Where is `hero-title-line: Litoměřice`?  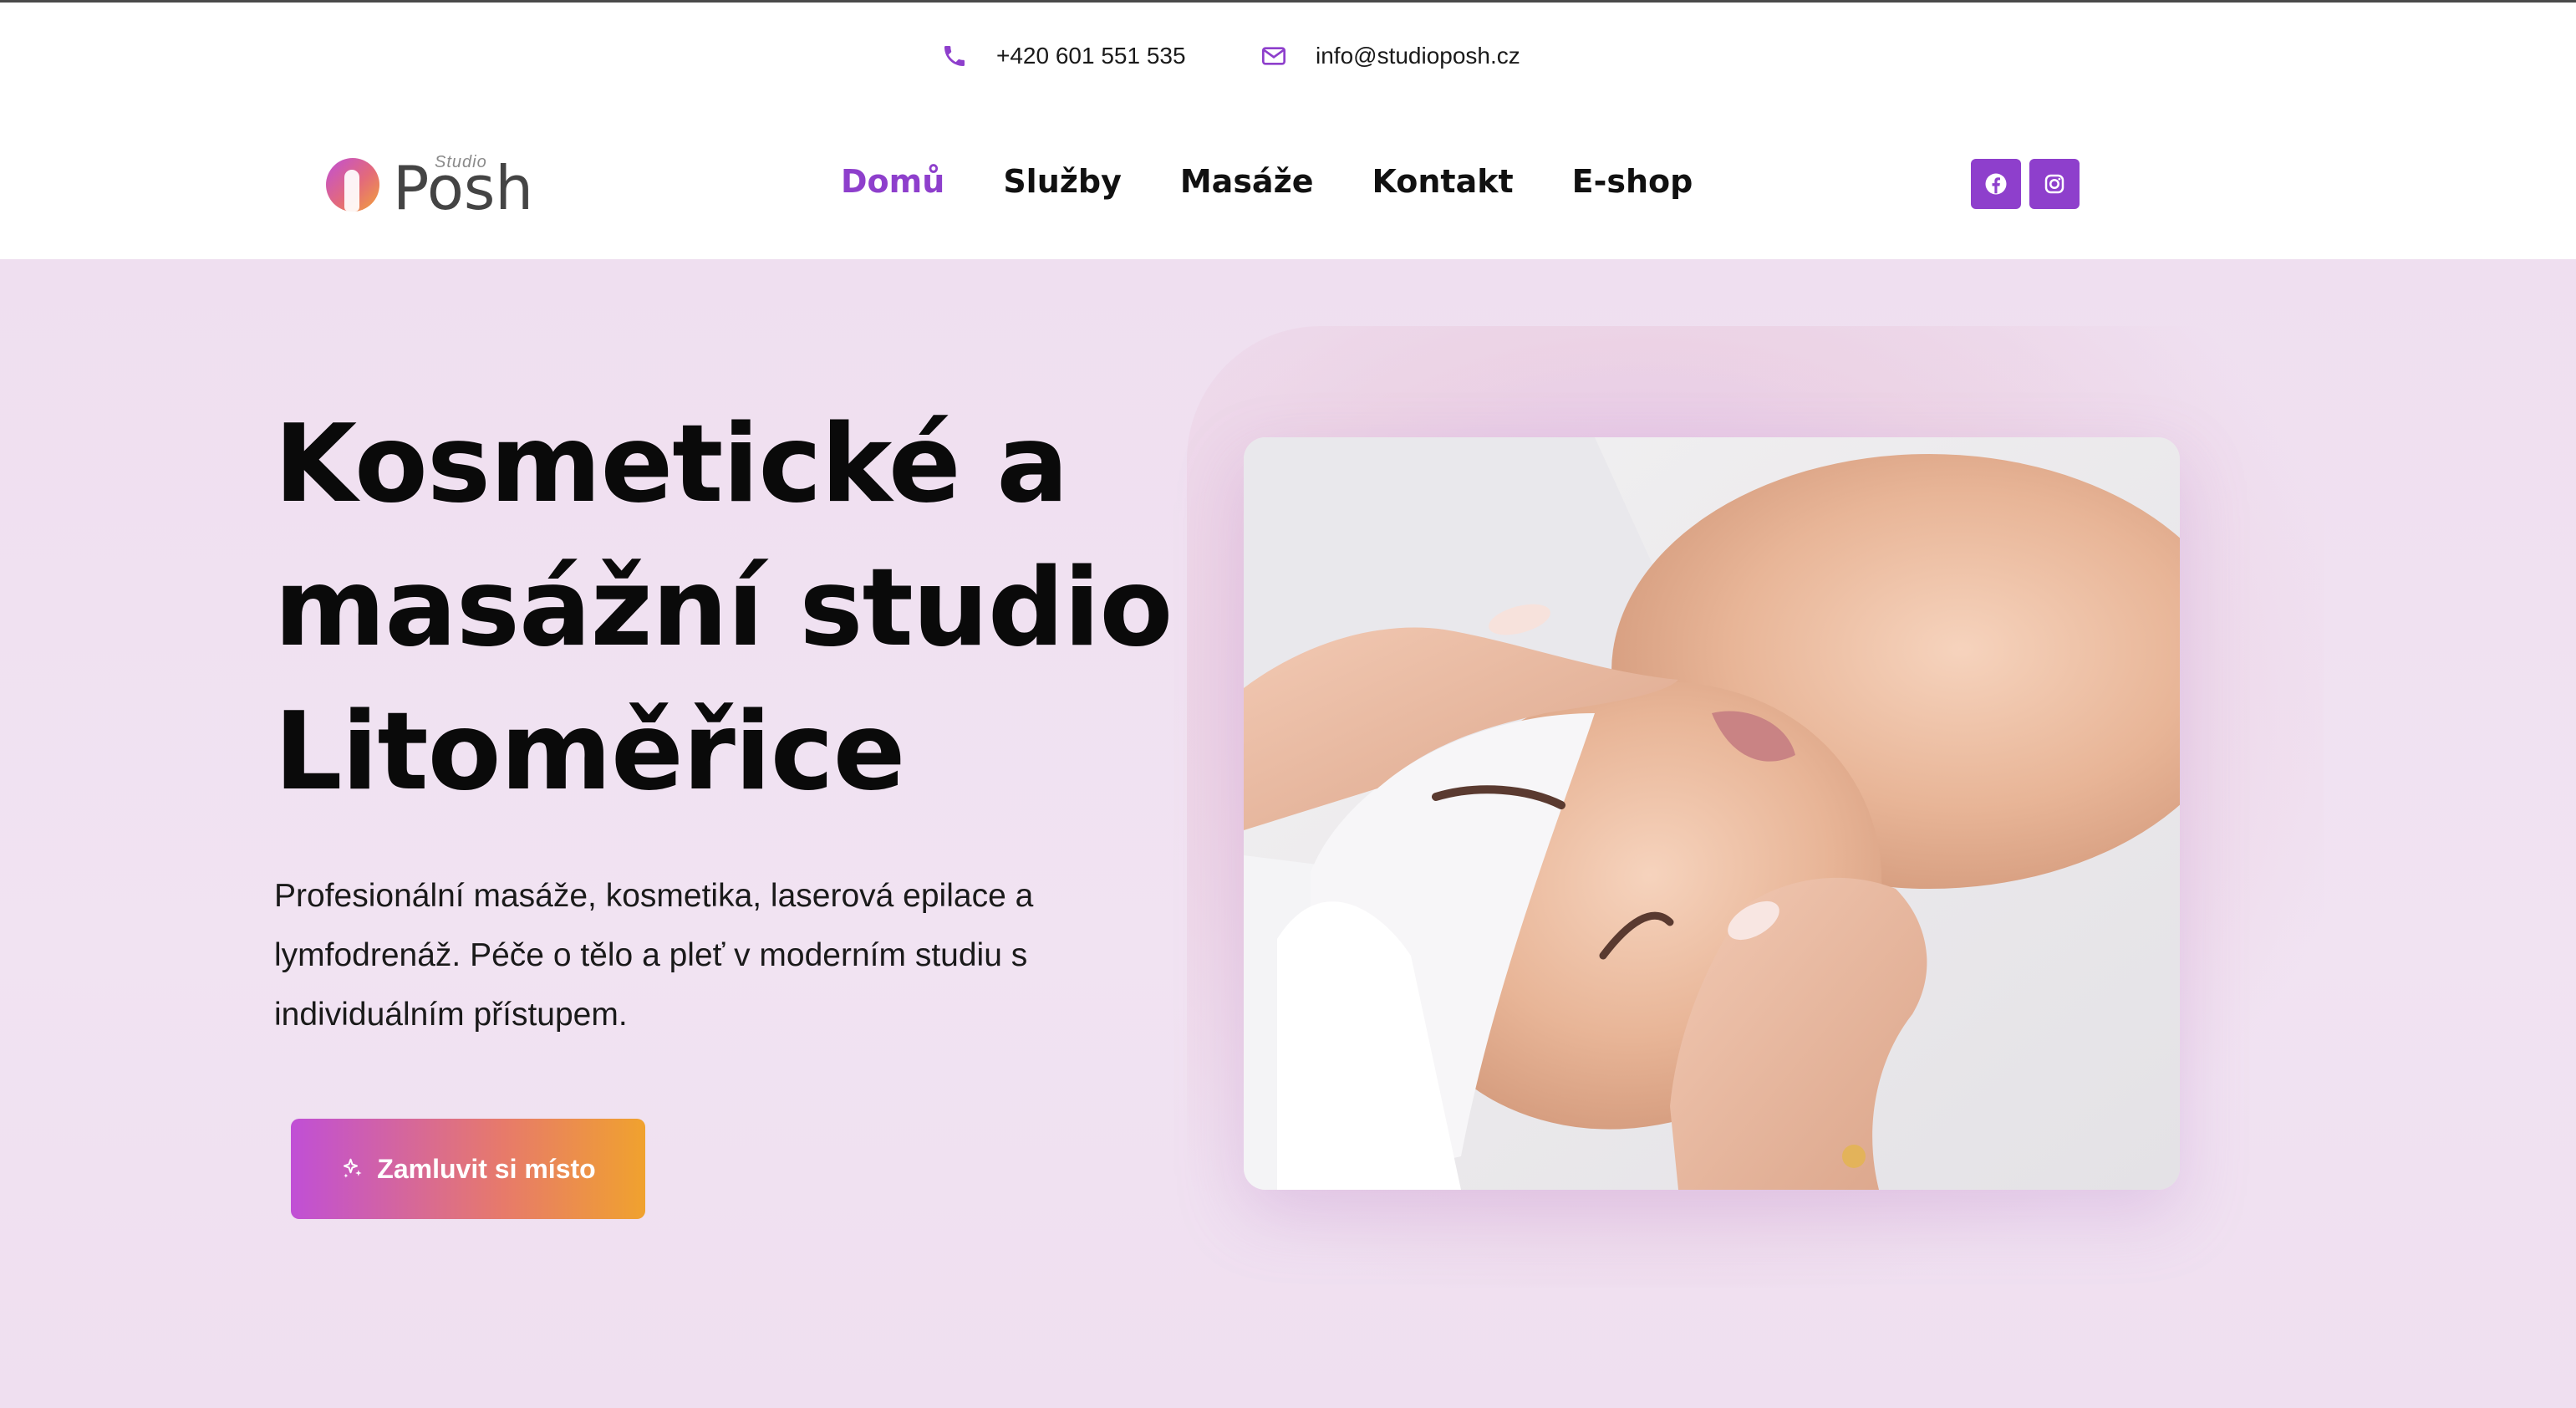 hero-title-line: Litoměřice is located at coordinates (589, 752).